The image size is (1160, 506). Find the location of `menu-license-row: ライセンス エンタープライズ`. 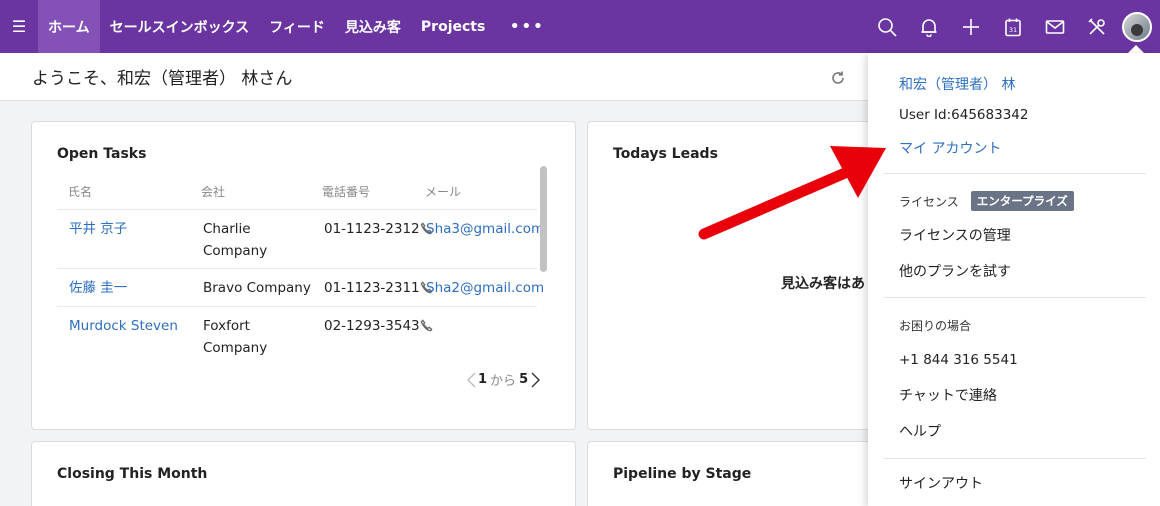

menu-license-row: ライセンス エンタープライズ is located at coordinates (986, 201).